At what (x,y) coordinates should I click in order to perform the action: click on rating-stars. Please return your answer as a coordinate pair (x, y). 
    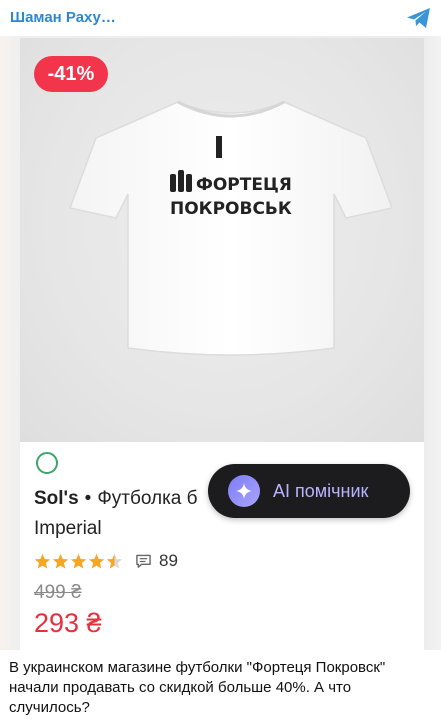
    Looking at the image, I should click on (78, 561).